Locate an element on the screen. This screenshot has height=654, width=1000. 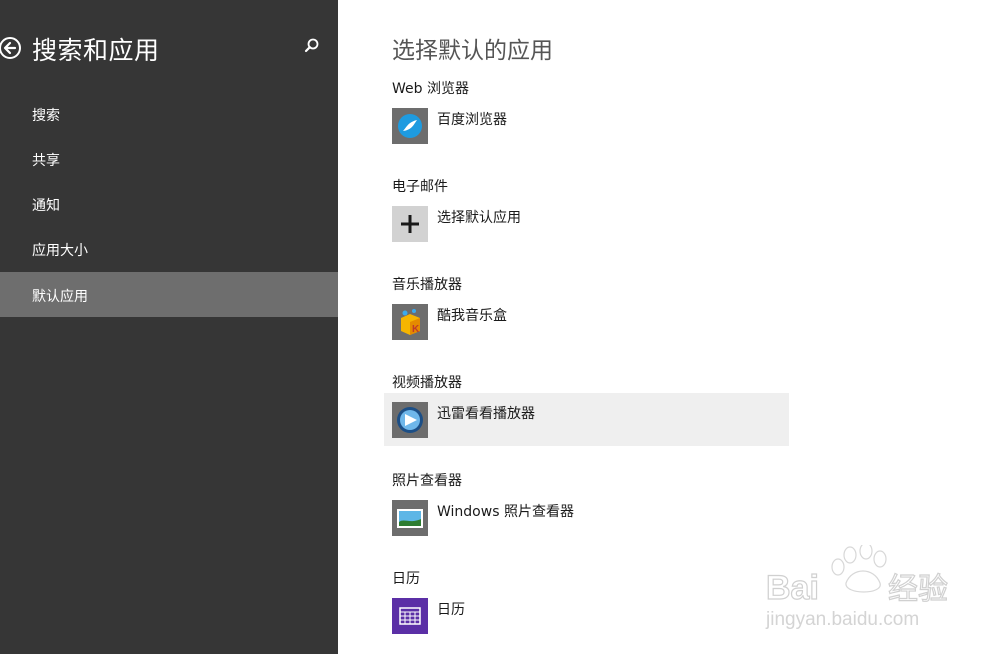
sidebar-item-app-sizes: 应用大小 is located at coordinates (169, 248).